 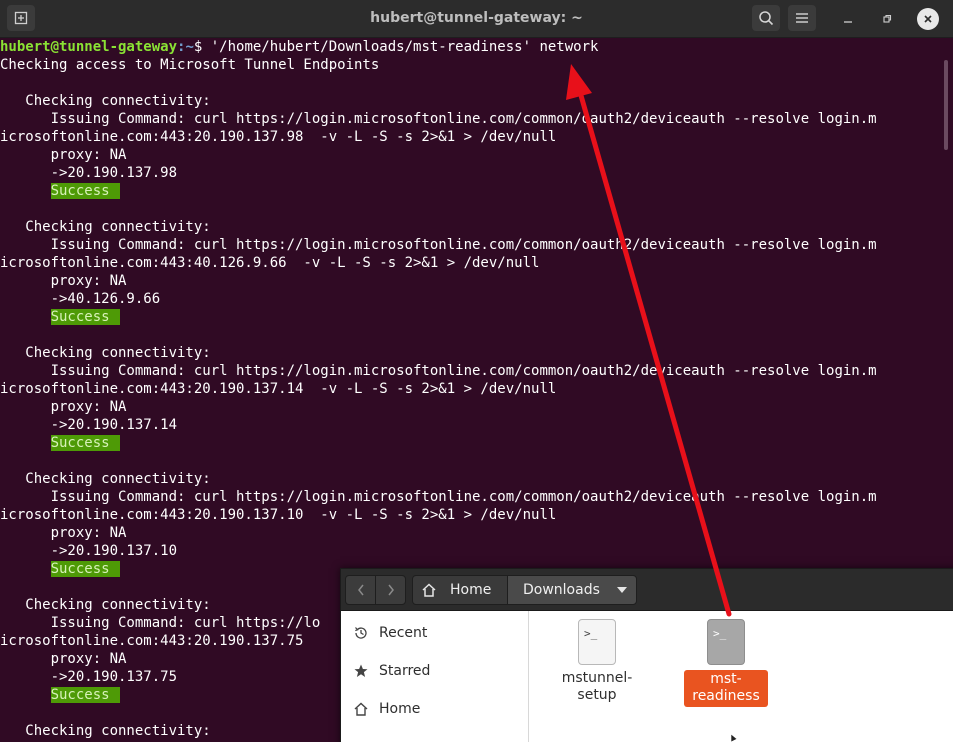 I want to click on check-ip: ->20.190.137.10, so click(x=89, y=551).